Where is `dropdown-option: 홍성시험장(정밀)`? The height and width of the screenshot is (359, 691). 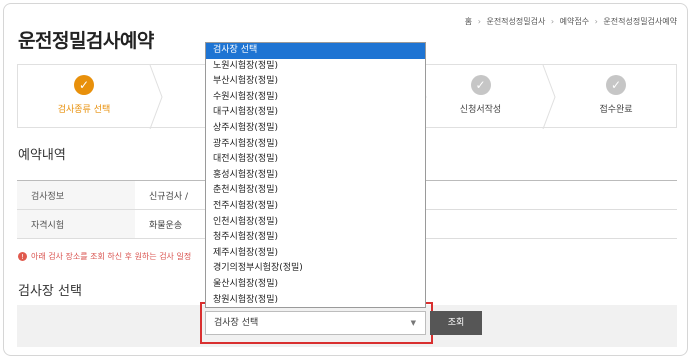 dropdown-option: 홍성시험장(정밀) is located at coordinates (315, 176).